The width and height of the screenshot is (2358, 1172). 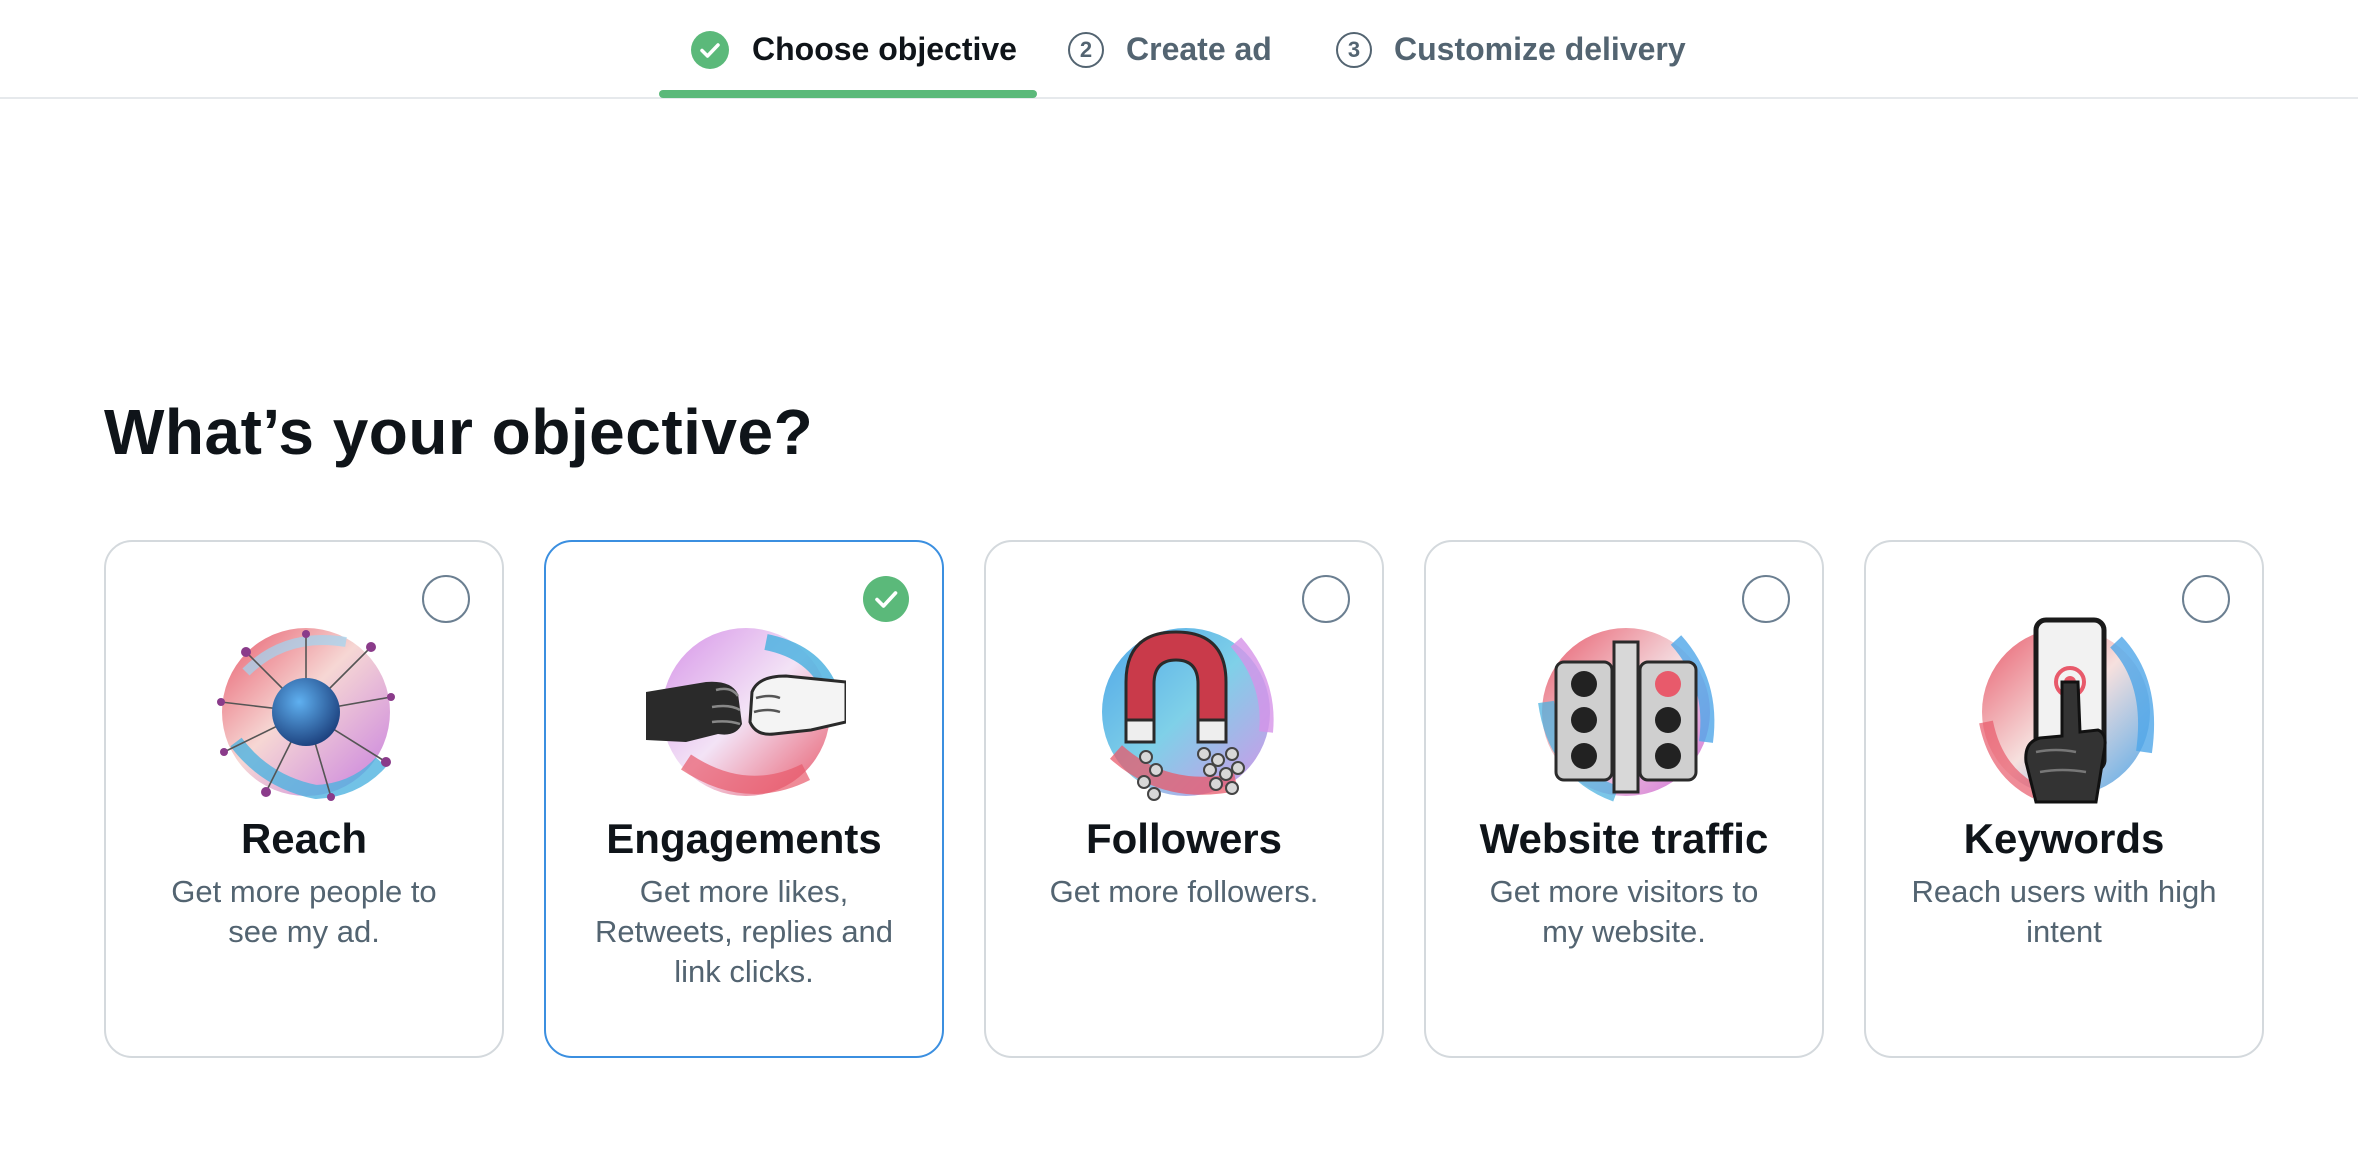 I want to click on objective-card-keywords: Keywords Reach users with high intent, so click(x=2064, y=799).